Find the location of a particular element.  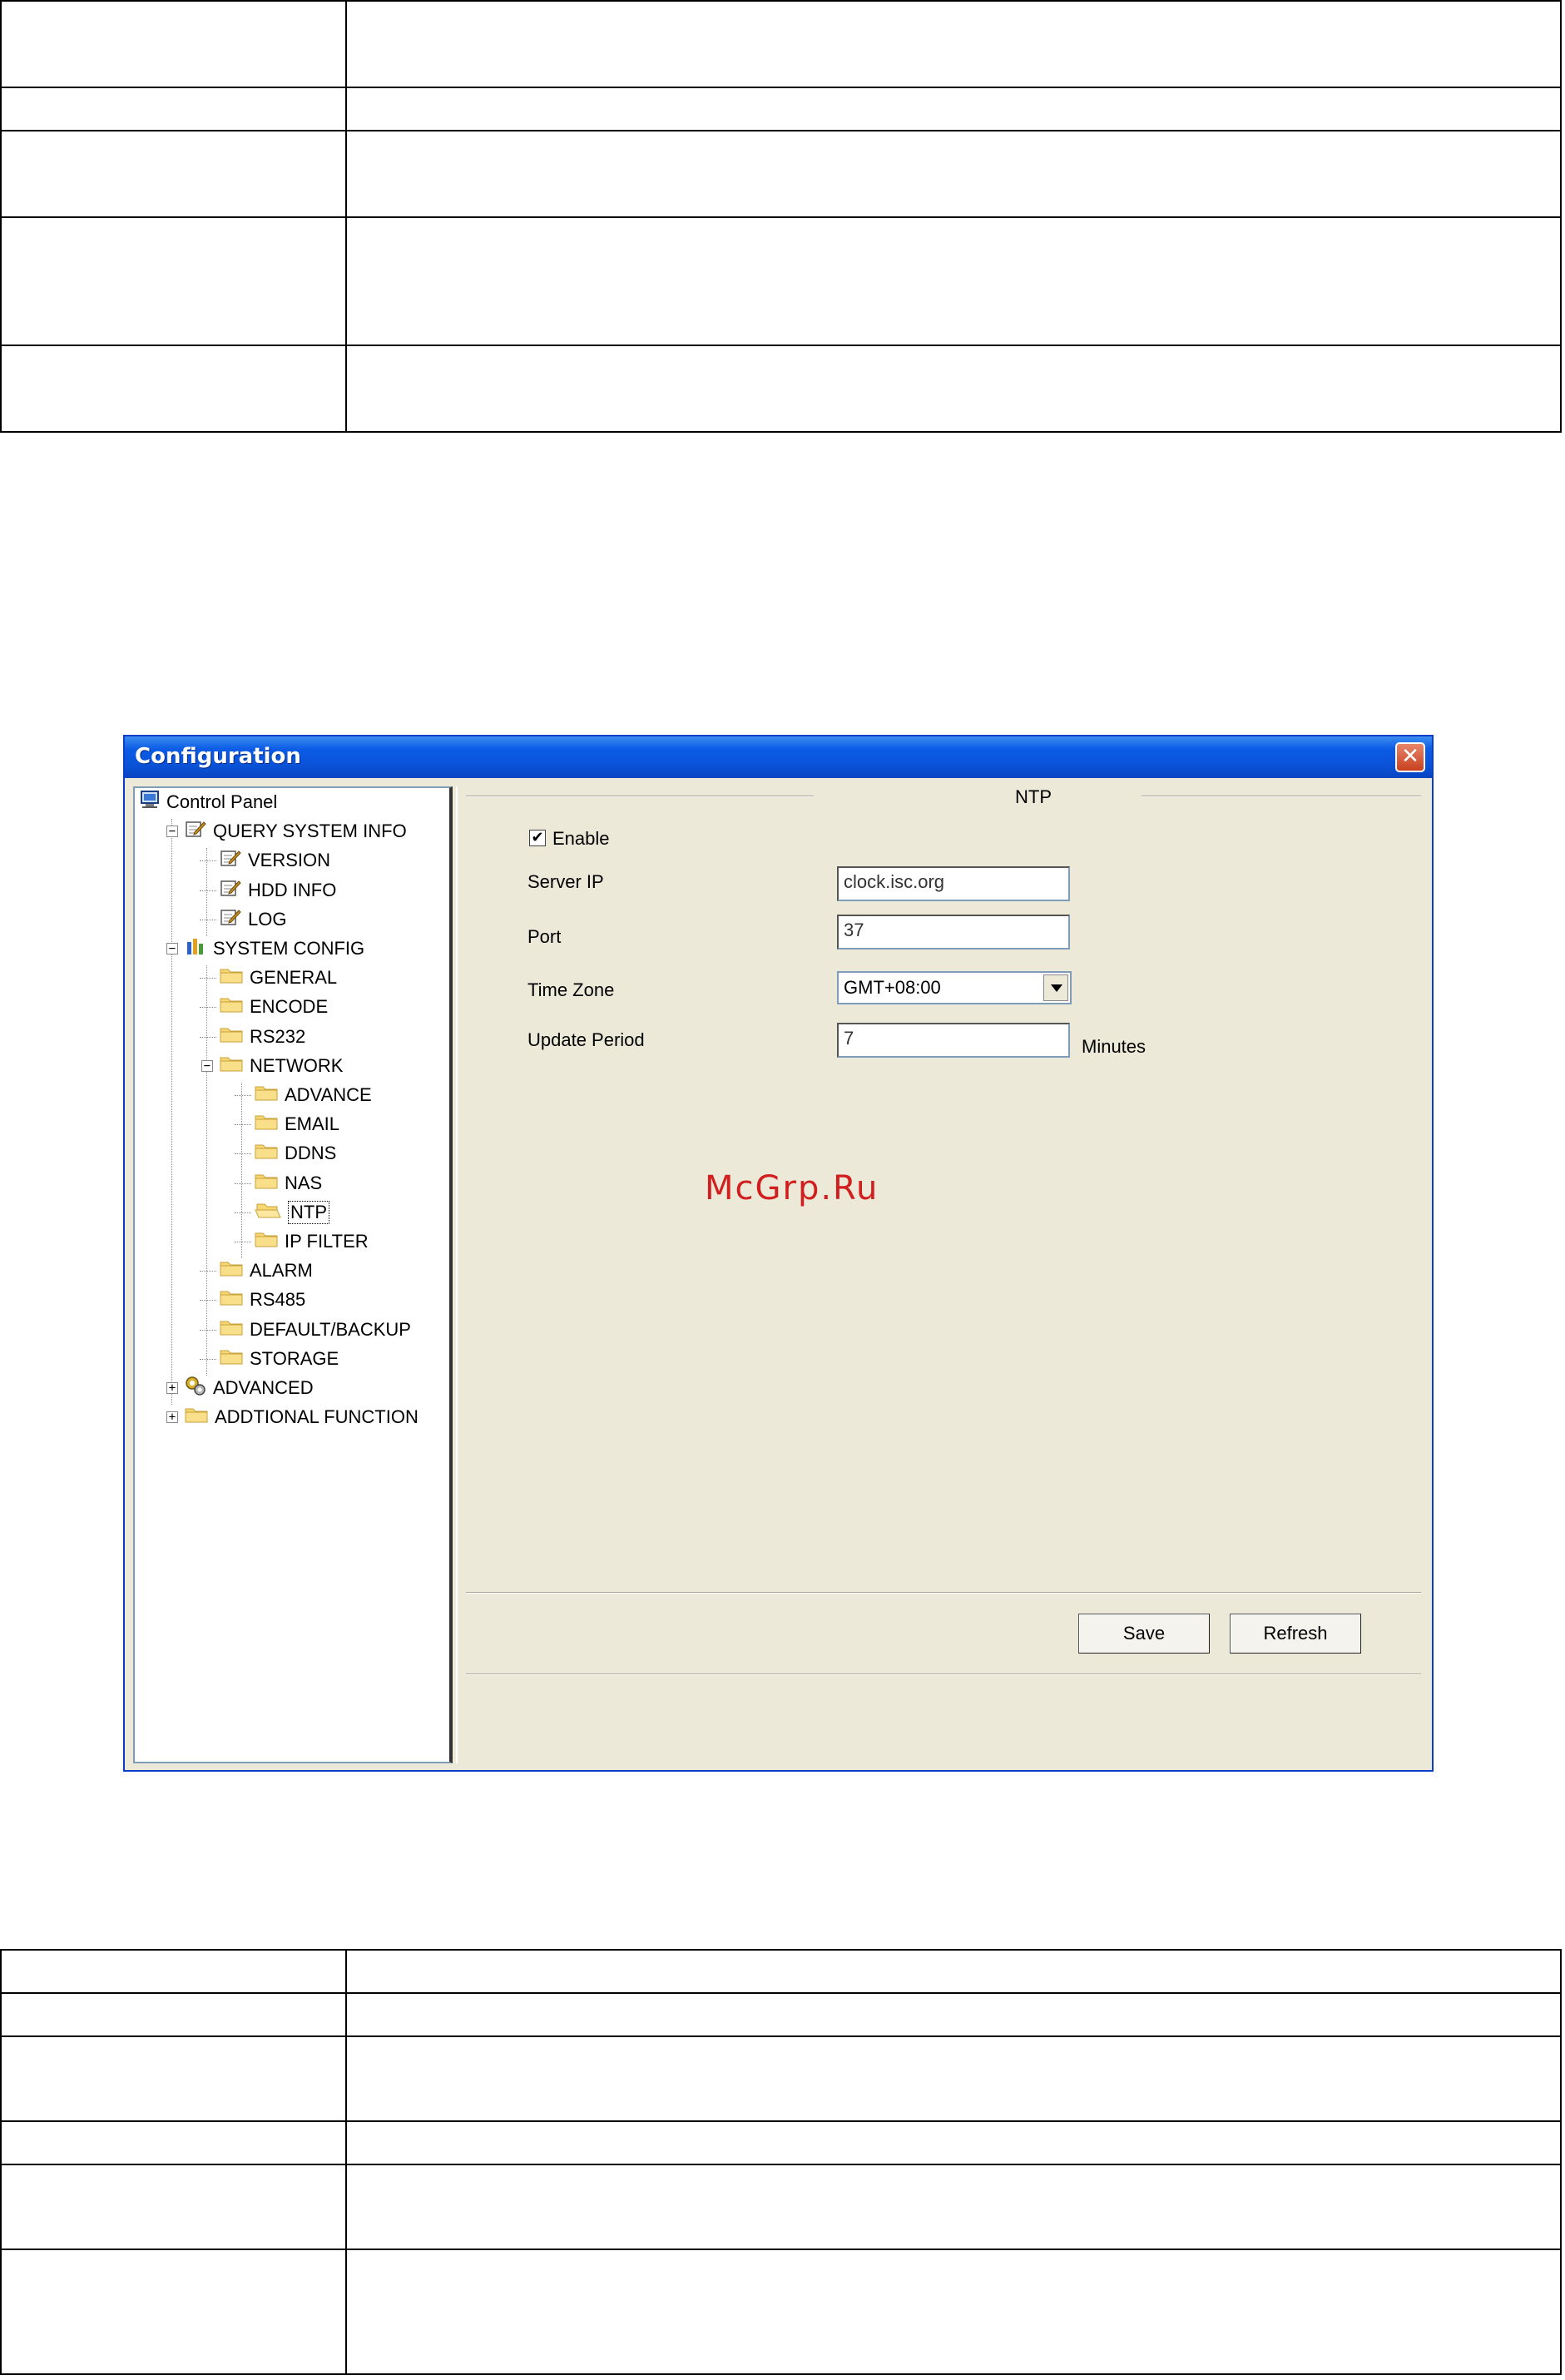

tree-item-log: LOG is located at coordinates (253, 919).